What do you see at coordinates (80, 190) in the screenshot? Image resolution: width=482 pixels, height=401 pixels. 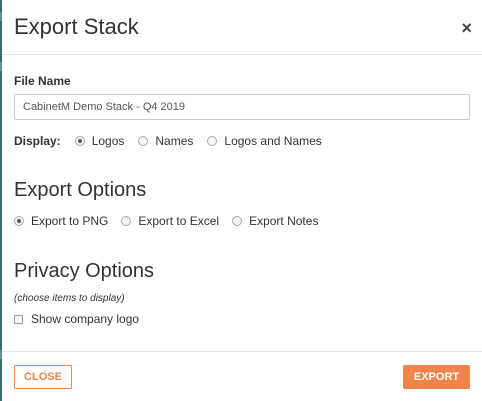 I see `export-options-heading: Export Options` at bounding box center [80, 190].